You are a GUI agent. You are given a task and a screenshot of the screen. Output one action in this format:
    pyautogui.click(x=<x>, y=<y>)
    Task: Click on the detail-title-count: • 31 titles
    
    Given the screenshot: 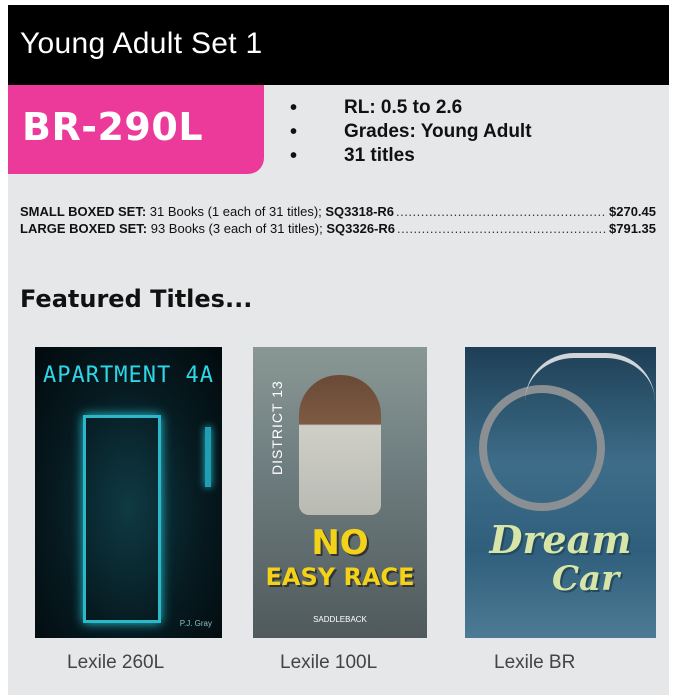 What is the action you would take?
    pyautogui.click(x=352, y=156)
    